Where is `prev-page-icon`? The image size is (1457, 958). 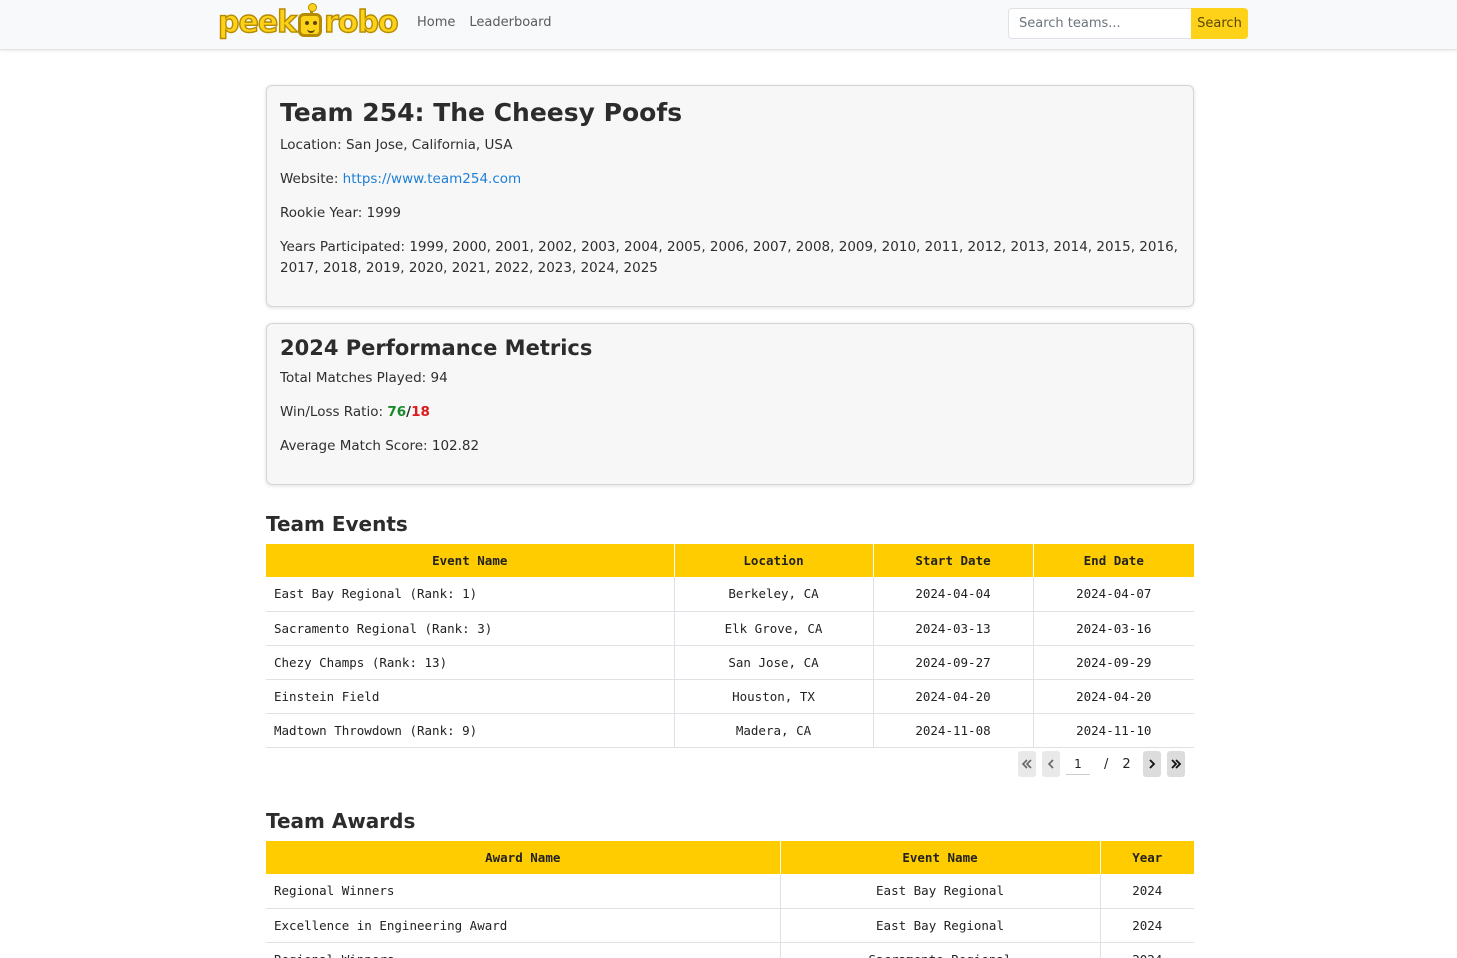
prev-page-icon is located at coordinates (1051, 764).